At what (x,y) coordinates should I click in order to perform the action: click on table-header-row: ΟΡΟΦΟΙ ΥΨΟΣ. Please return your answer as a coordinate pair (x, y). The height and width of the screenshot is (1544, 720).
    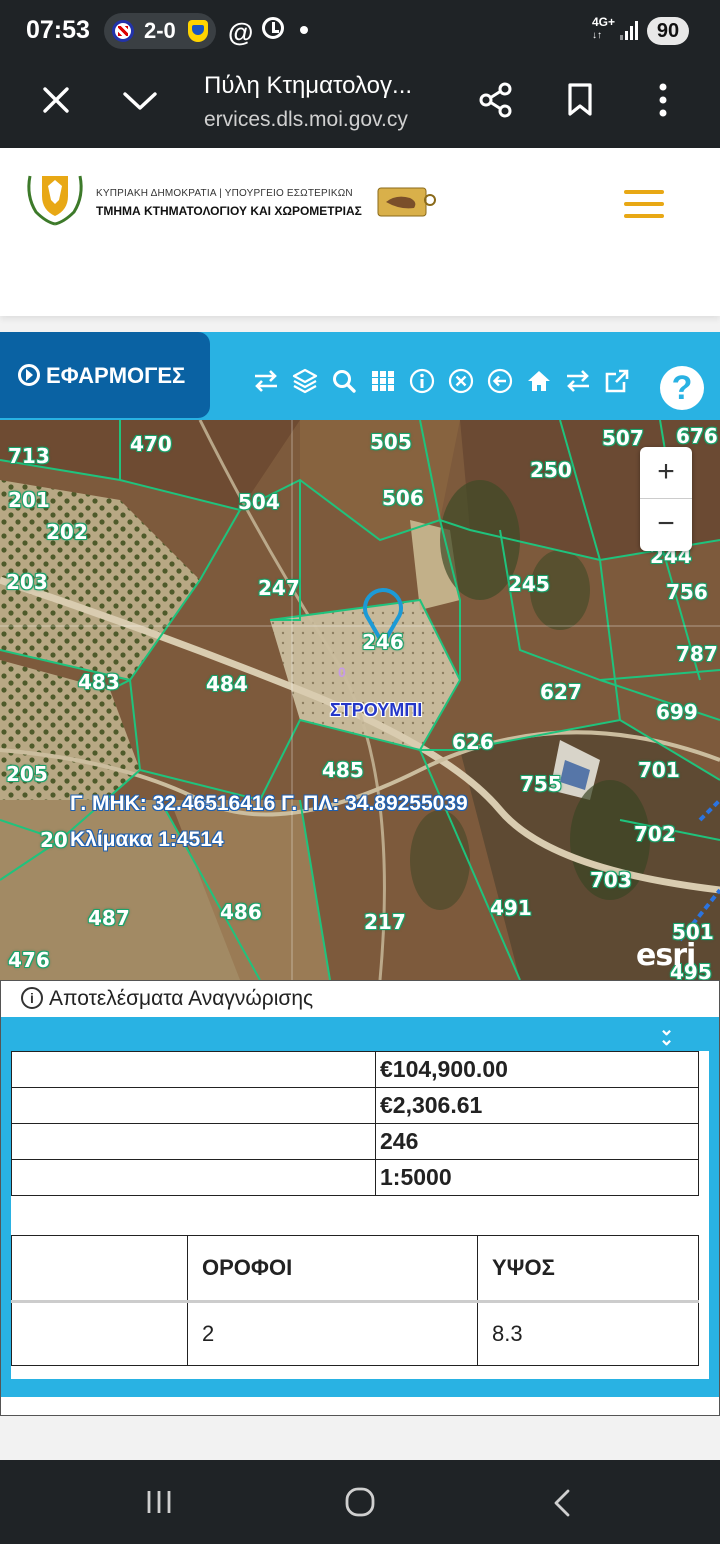
    Looking at the image, I should click on (355, 1269).